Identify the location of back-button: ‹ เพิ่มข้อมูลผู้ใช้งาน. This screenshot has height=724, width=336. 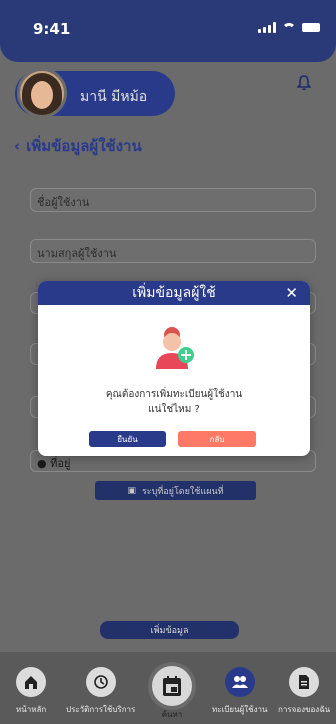
(78, 146).